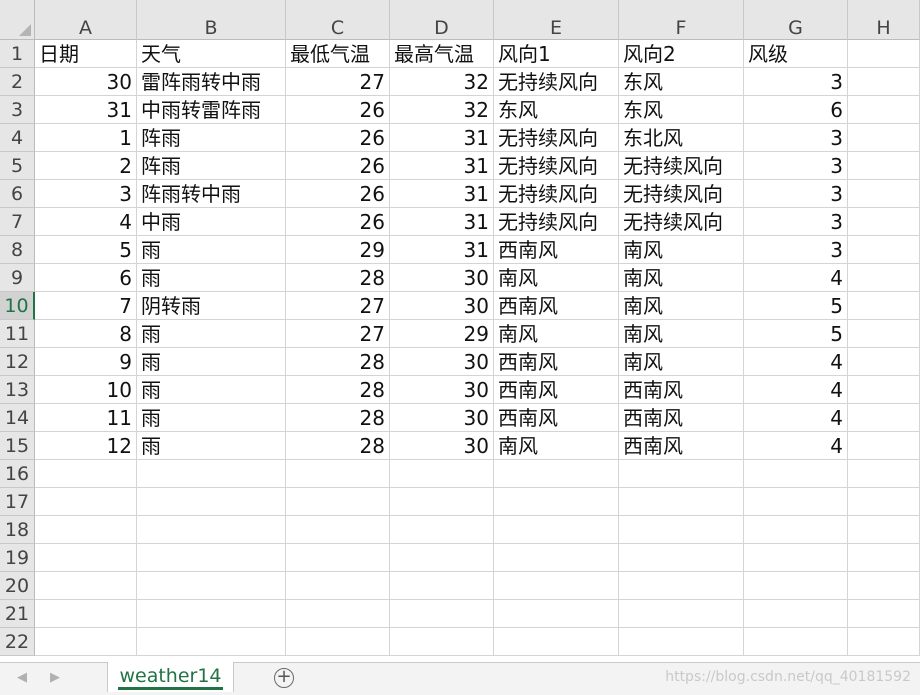 The image size is (920, 695). What do you see at coordinates (884, 278) in the screenshot?
I see `cell-h9` at bounding box center [884, 278].